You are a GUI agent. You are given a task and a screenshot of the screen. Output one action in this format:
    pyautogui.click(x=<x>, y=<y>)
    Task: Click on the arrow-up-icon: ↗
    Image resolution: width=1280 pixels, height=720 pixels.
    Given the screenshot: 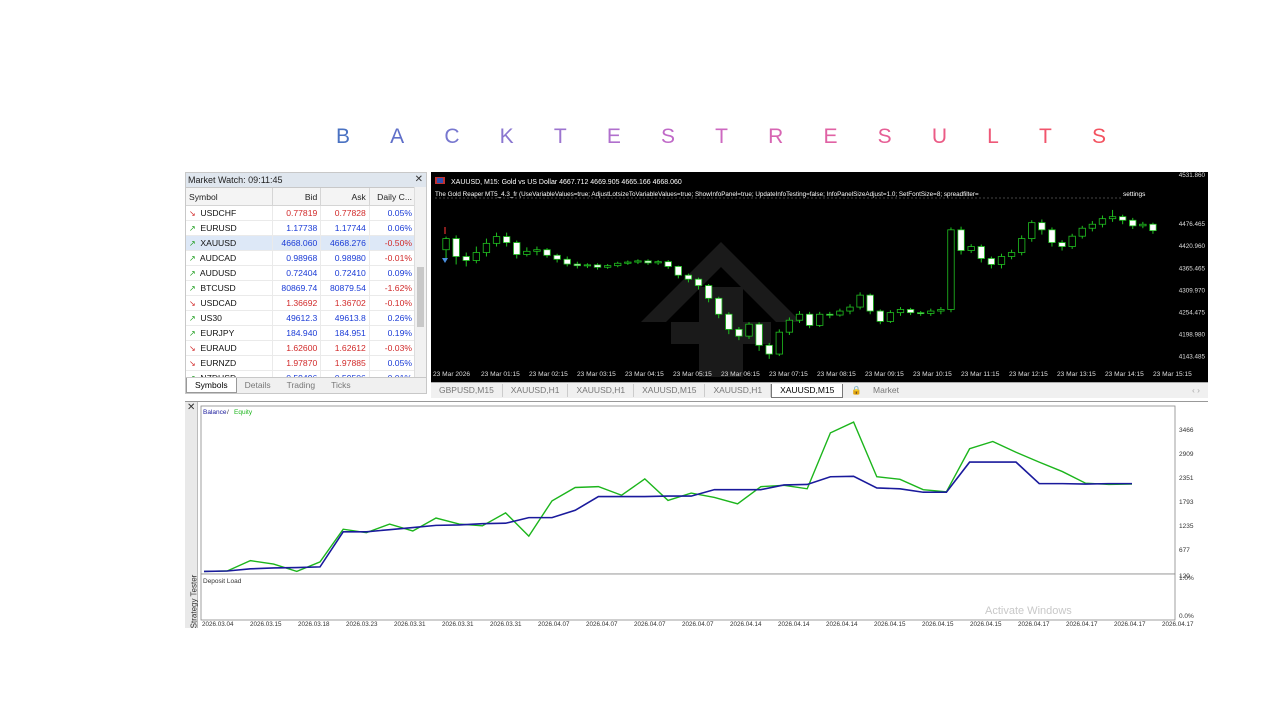 What is the action you would take?
    pyautogui.click(x=192, y=288)
    